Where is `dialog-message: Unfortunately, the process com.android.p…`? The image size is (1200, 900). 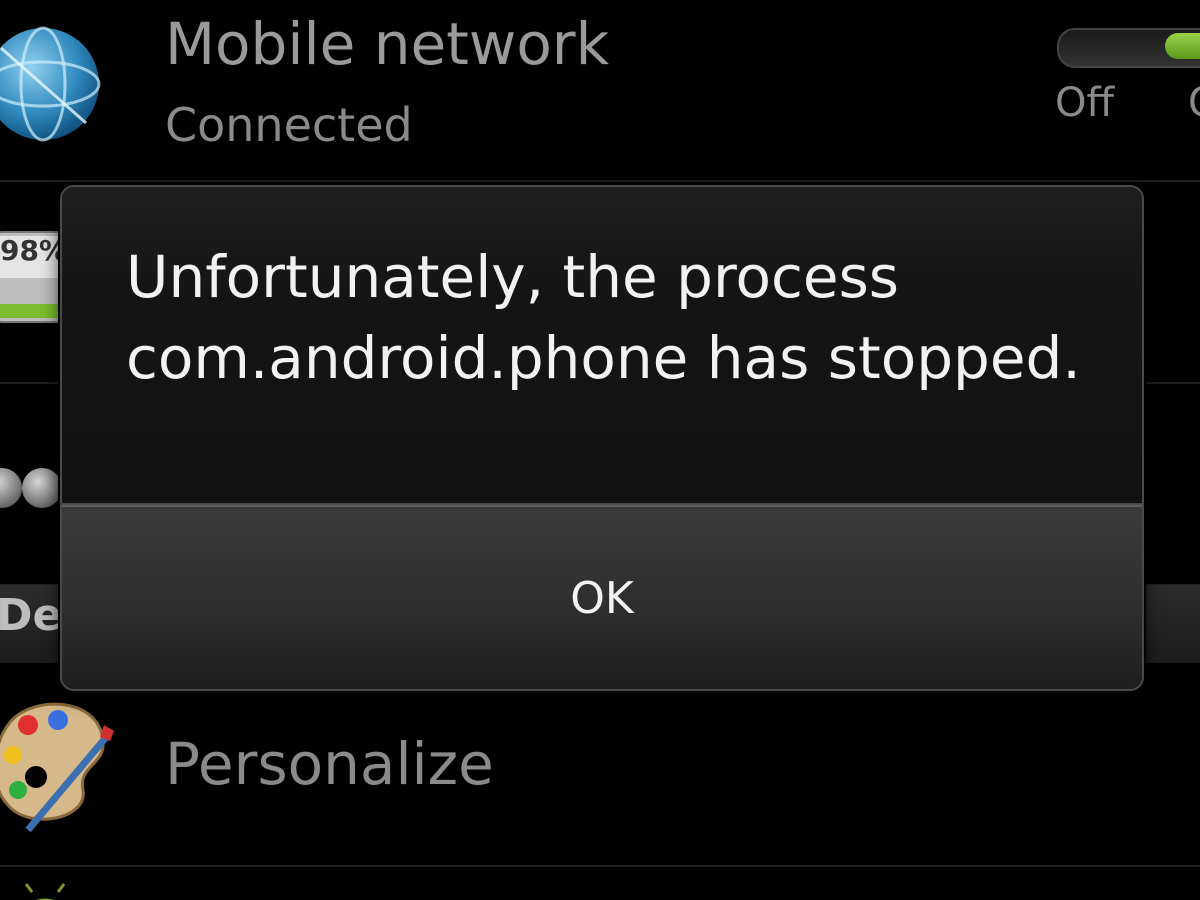
dialog-message: Unfortunately, the process com.android.p… is located at coordinates (603, 317).